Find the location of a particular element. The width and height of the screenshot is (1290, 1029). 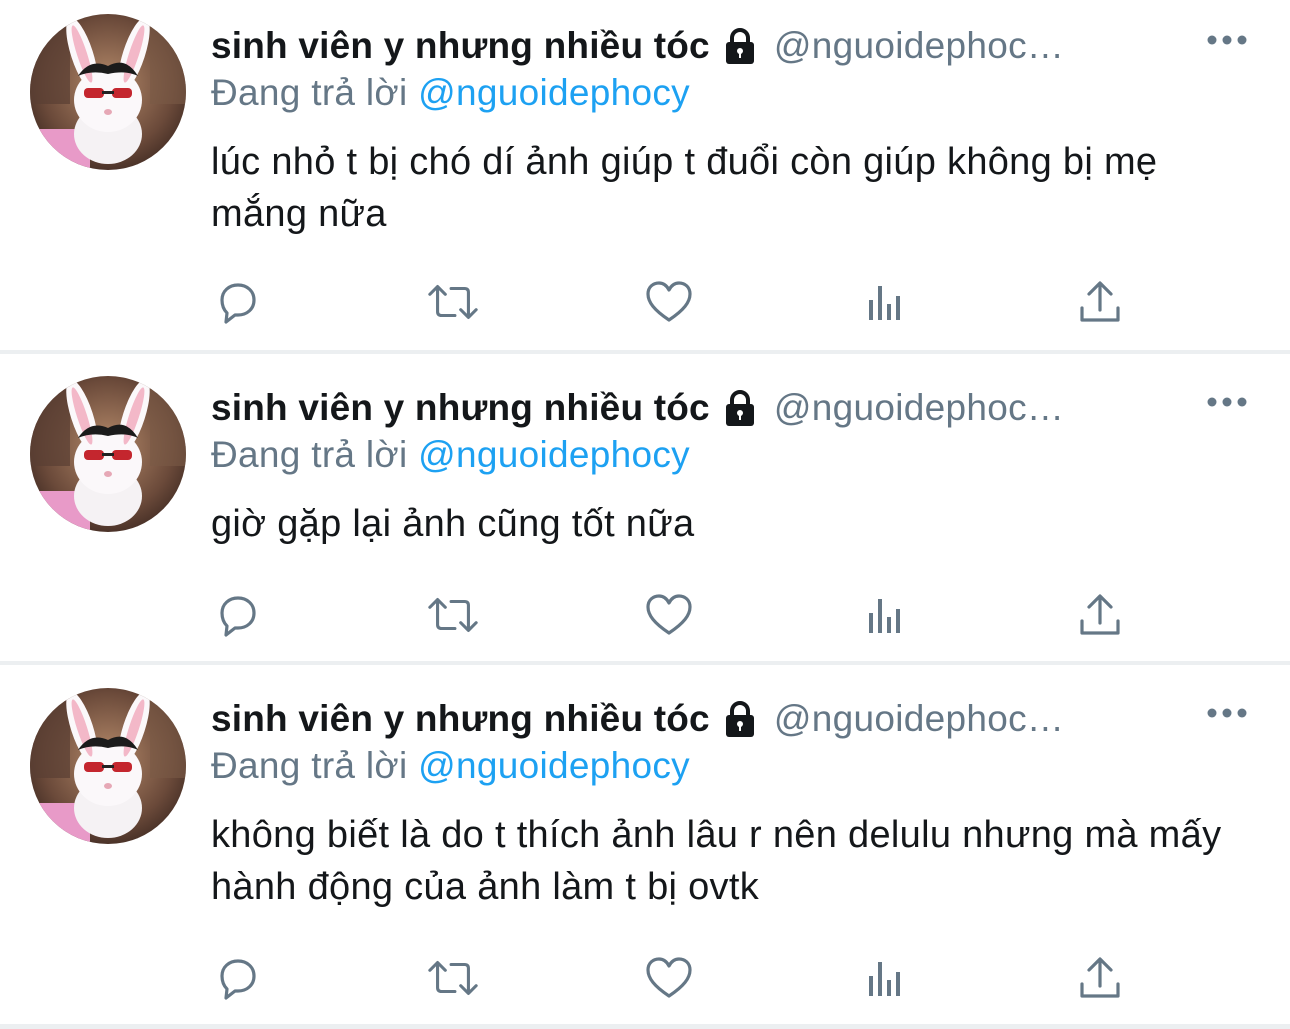

tweet-text: giờ gặp lại ảnh cũng tốt nữa is located at coordinates (453, 524).